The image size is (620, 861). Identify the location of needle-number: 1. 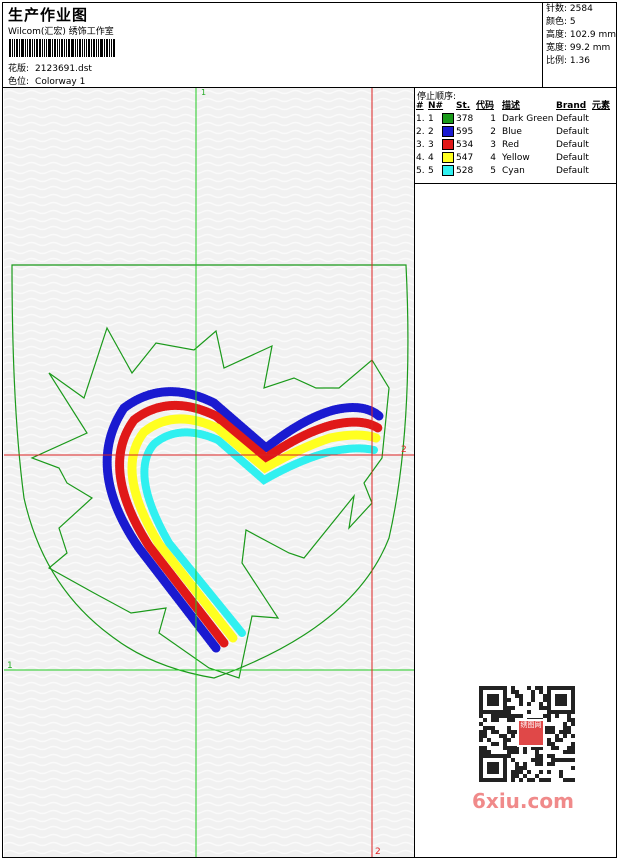
(431, 119).